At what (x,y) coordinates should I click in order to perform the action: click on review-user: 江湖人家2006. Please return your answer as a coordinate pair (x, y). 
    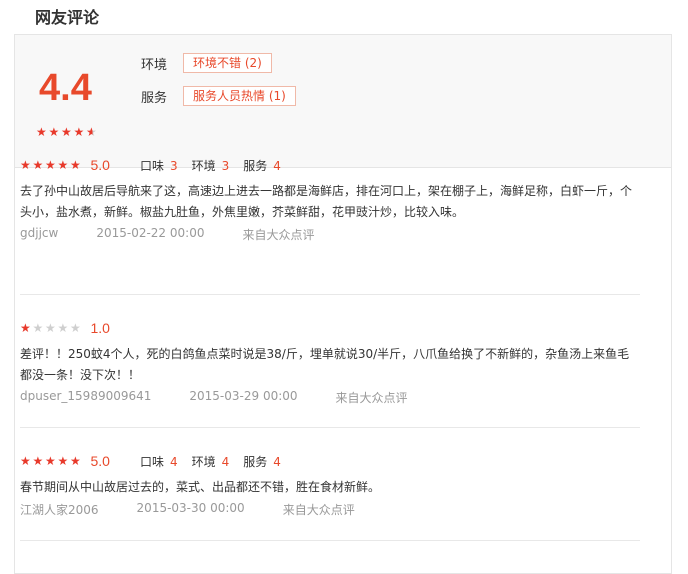
    Looking at the image, I should click on (59, 509).